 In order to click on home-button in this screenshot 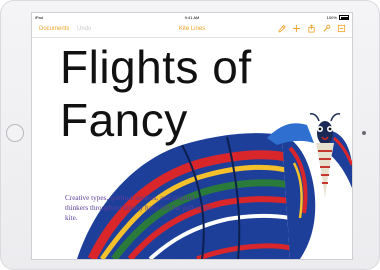, I will do `click(15, 133)`.